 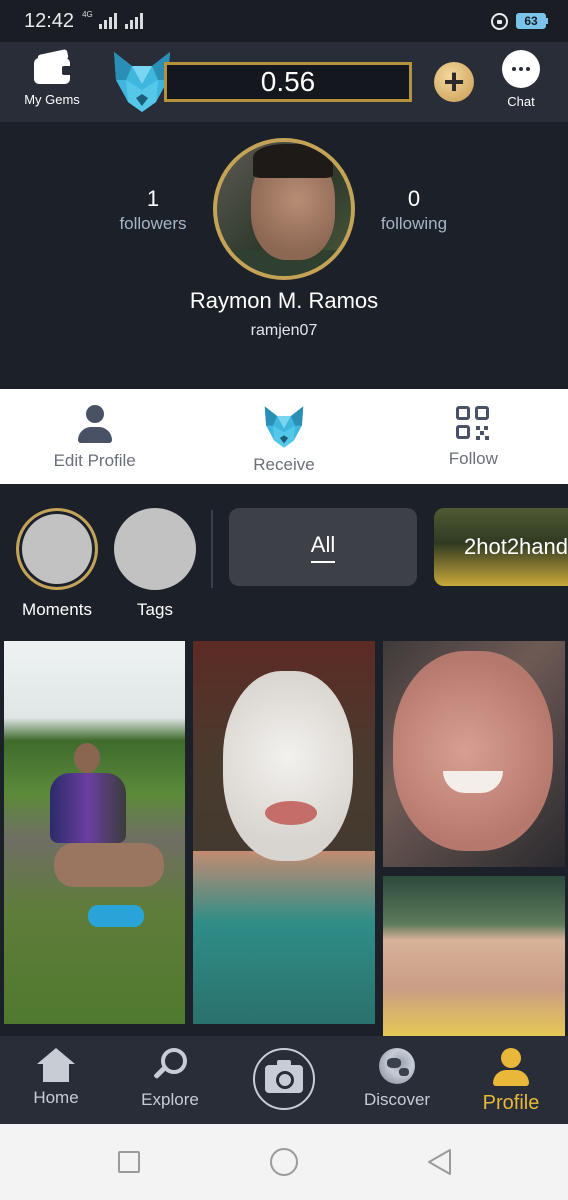 I want to click on battery-tip, so click(x=547, y=21).